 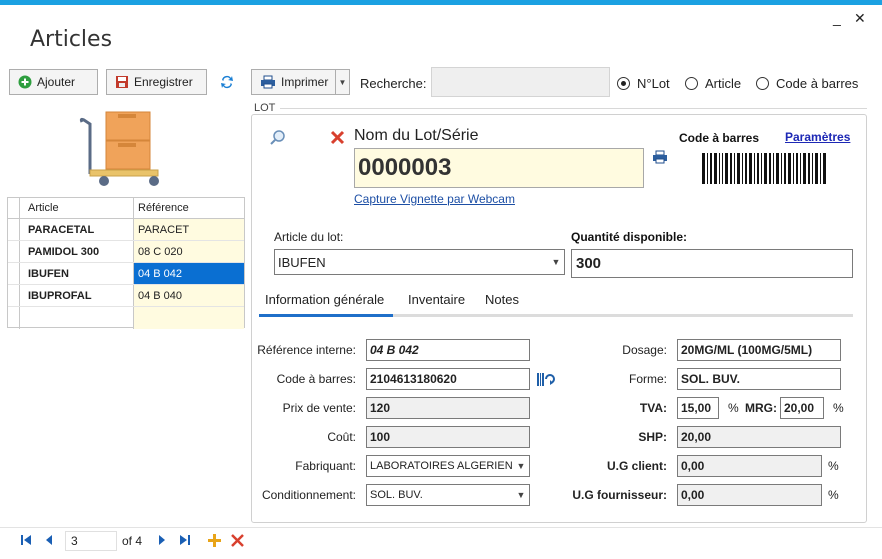 What do you see at coordinates (77, 318) in the screenshot?
I see `cell-article-empty` at bounding box center [77, 318].